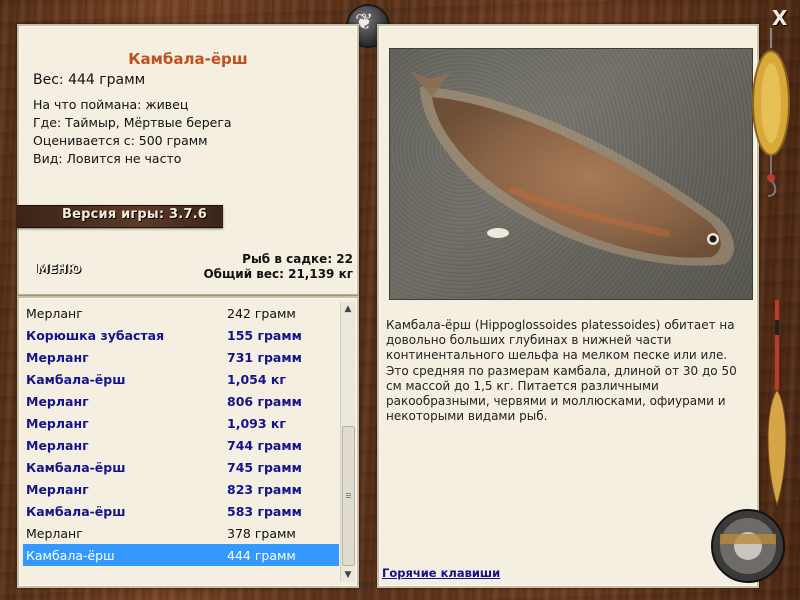  I want to click on catch-fish-weight: 583 грамм, so click(264, 511).